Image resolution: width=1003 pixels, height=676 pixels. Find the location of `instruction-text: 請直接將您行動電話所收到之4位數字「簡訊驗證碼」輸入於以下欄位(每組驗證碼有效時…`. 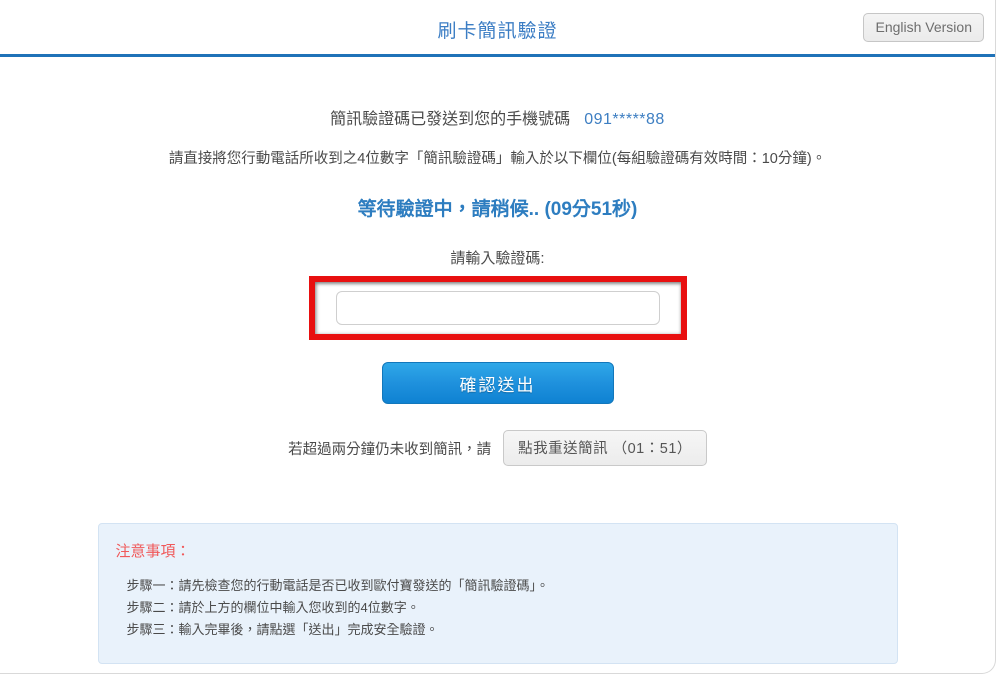

instruction-text: 請直接將您行動電話所收到之4位數字「簡訊驗證碼」輸入於以下欄位(每組驗證碼有效時… is located at coordinates (497, 159).